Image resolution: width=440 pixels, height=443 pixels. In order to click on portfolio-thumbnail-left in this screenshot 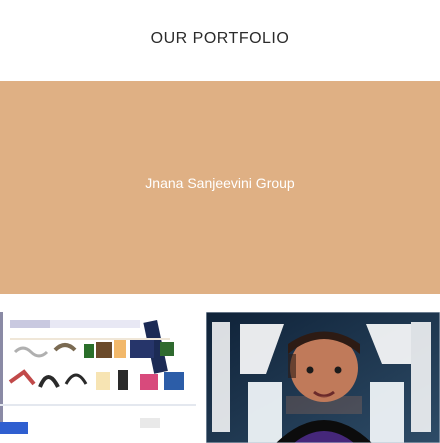, I will do `click(98, 377)`.